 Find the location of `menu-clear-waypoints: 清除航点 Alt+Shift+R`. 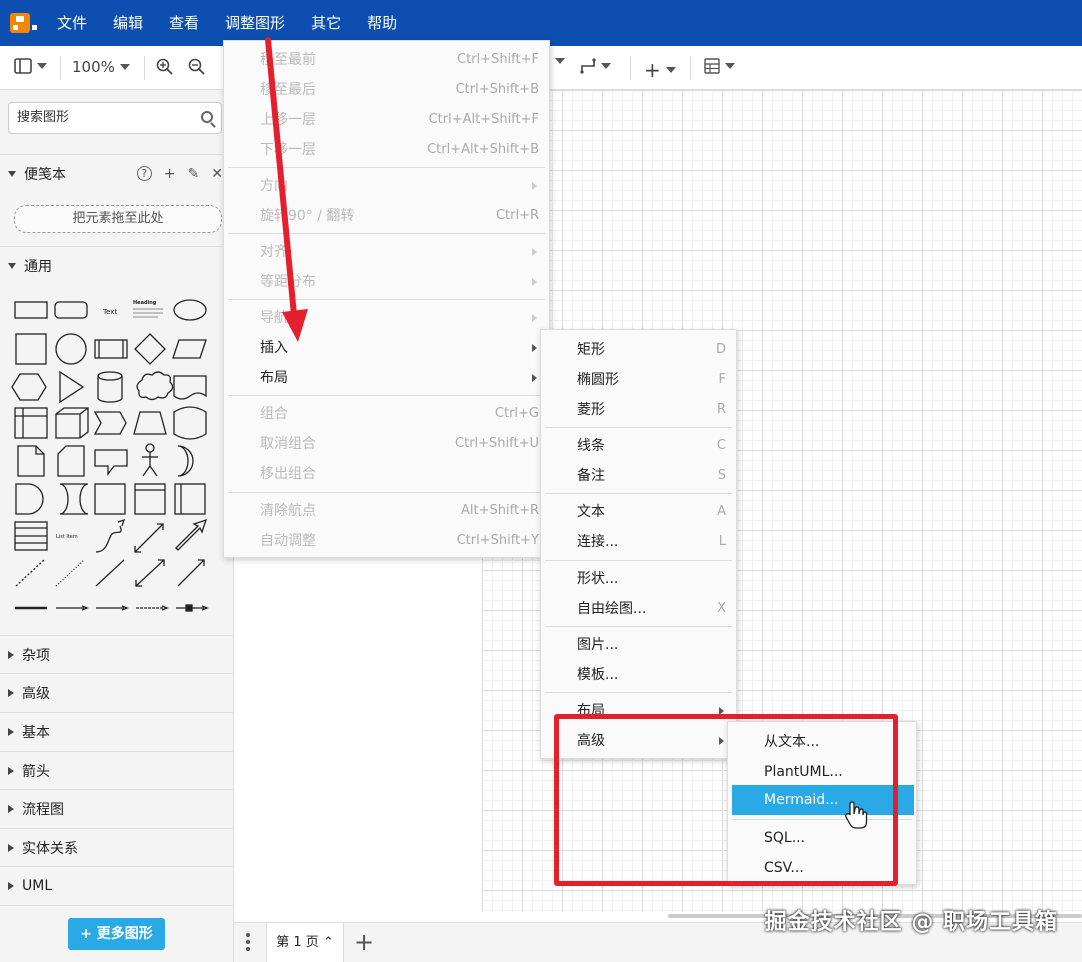

menu-clear-waypoints: 清除航点 Alt+Shift+R is located at coordinates (386, 511).